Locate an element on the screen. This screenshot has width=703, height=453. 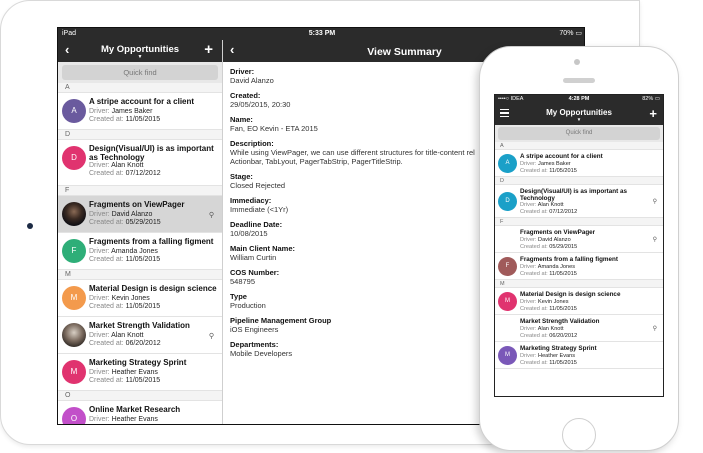
item-created: Created at: 06/20/2012 is located at coordinates (548, 336).